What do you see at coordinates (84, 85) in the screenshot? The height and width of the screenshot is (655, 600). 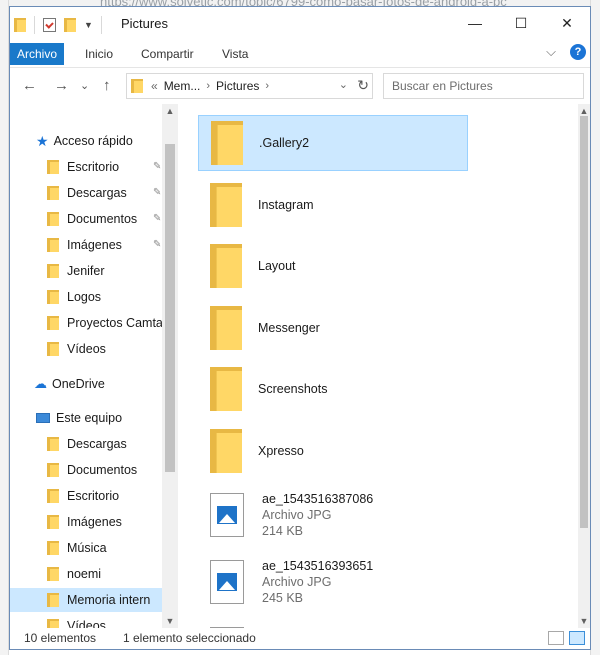 I see `recent-locations-button: ⌄` at bounding box center [84, 85].